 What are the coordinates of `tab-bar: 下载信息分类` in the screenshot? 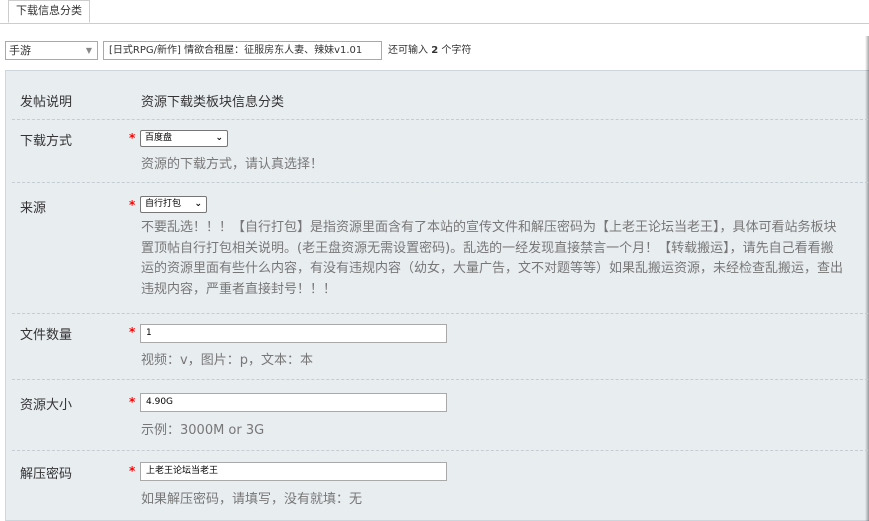 It's located at (434, 12).